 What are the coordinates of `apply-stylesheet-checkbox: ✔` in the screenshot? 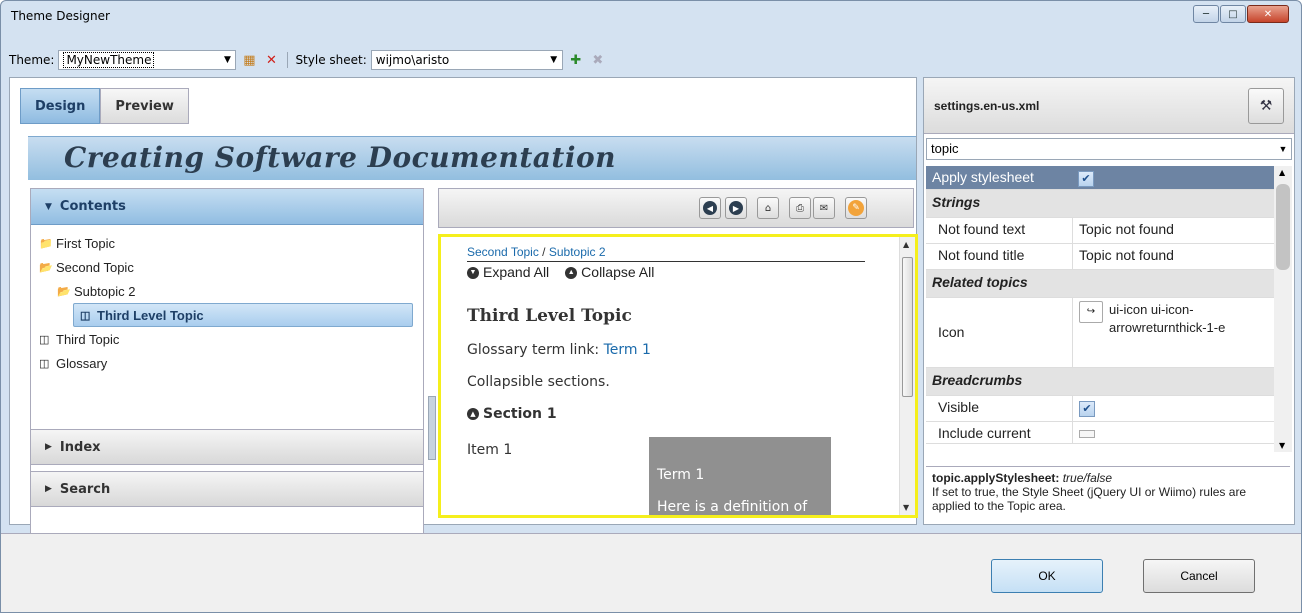 It's located at (1086, 179).